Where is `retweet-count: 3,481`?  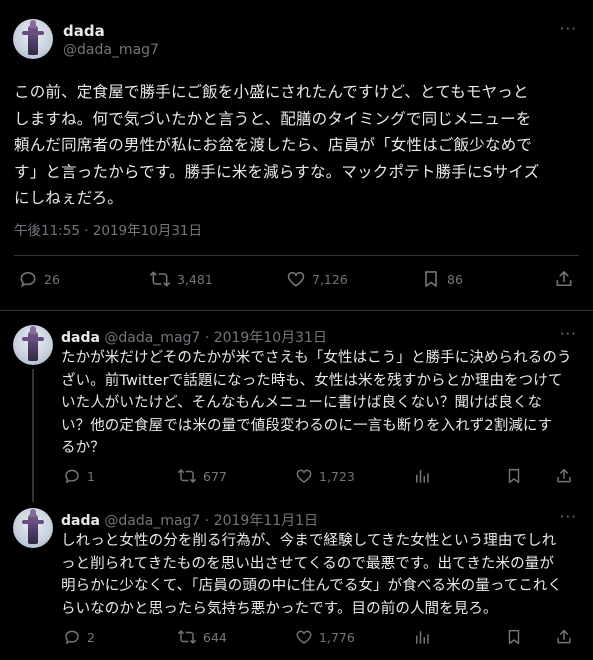
retweet-count: 3,481 is located at coordinates (195, 279).